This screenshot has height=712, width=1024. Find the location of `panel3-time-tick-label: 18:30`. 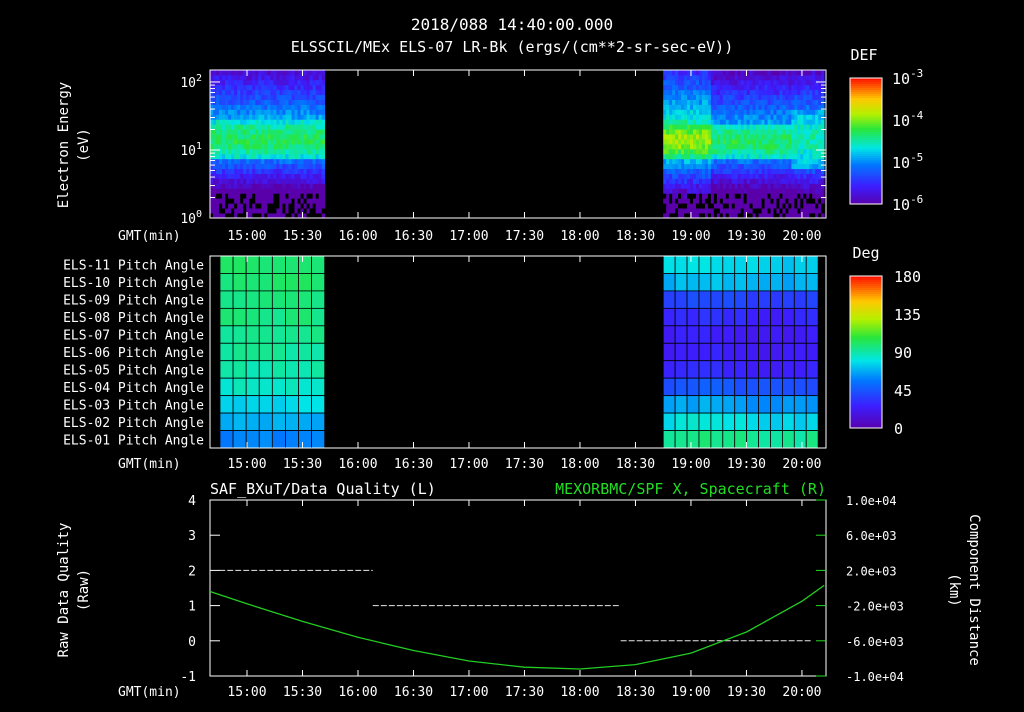

panel3-time-tick-label: 18:30 is located at coordinates (635, 692).